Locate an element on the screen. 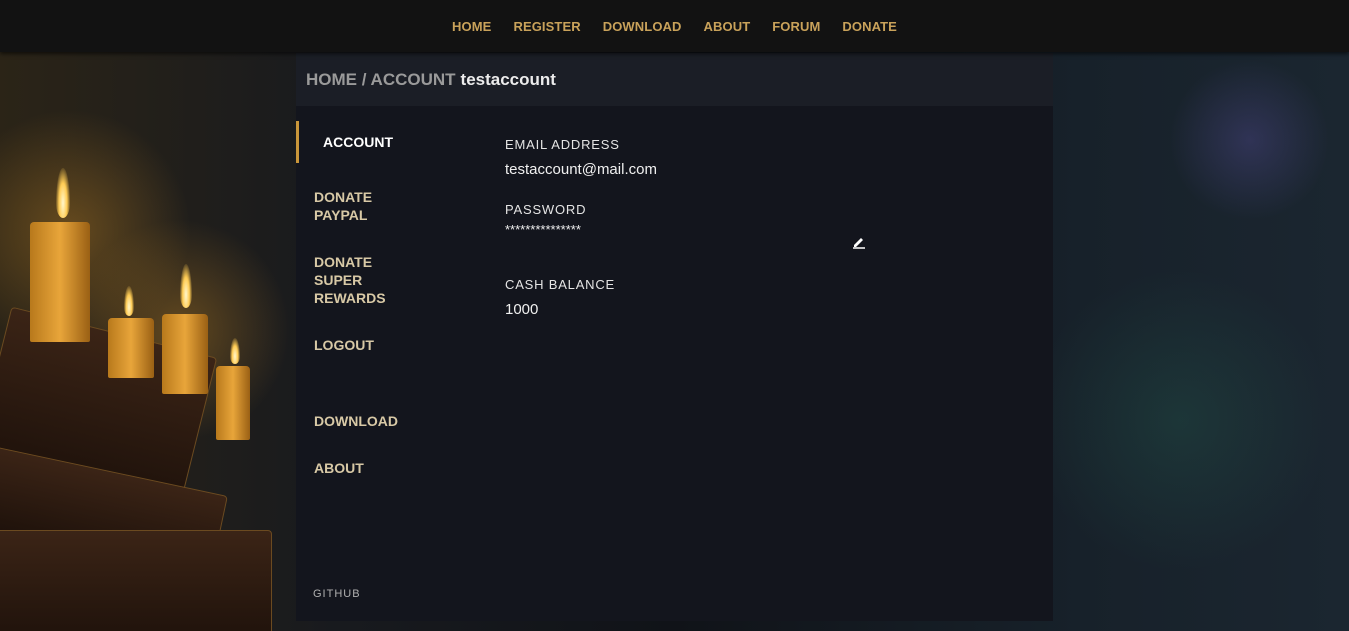  sidebar-item-about: ABOUT is located at coordinates (386, 468).